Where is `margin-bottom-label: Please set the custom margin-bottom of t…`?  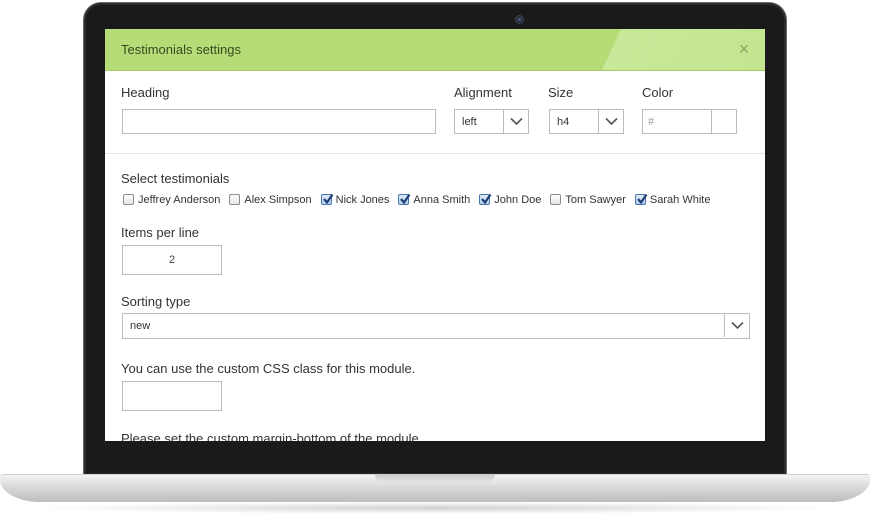 margin-bottom-label: Please set the custom margin-bottom of t… is located at coordinates (272, 436).